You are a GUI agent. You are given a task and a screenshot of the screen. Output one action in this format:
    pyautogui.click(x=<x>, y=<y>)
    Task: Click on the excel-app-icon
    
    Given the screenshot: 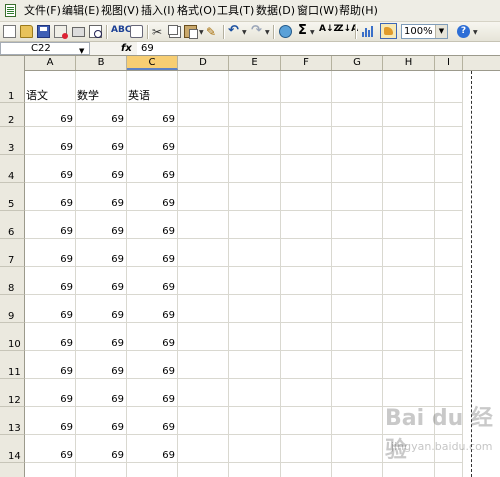 What is the action you would take?
    pyautogui.click(x=10, y=10)
    